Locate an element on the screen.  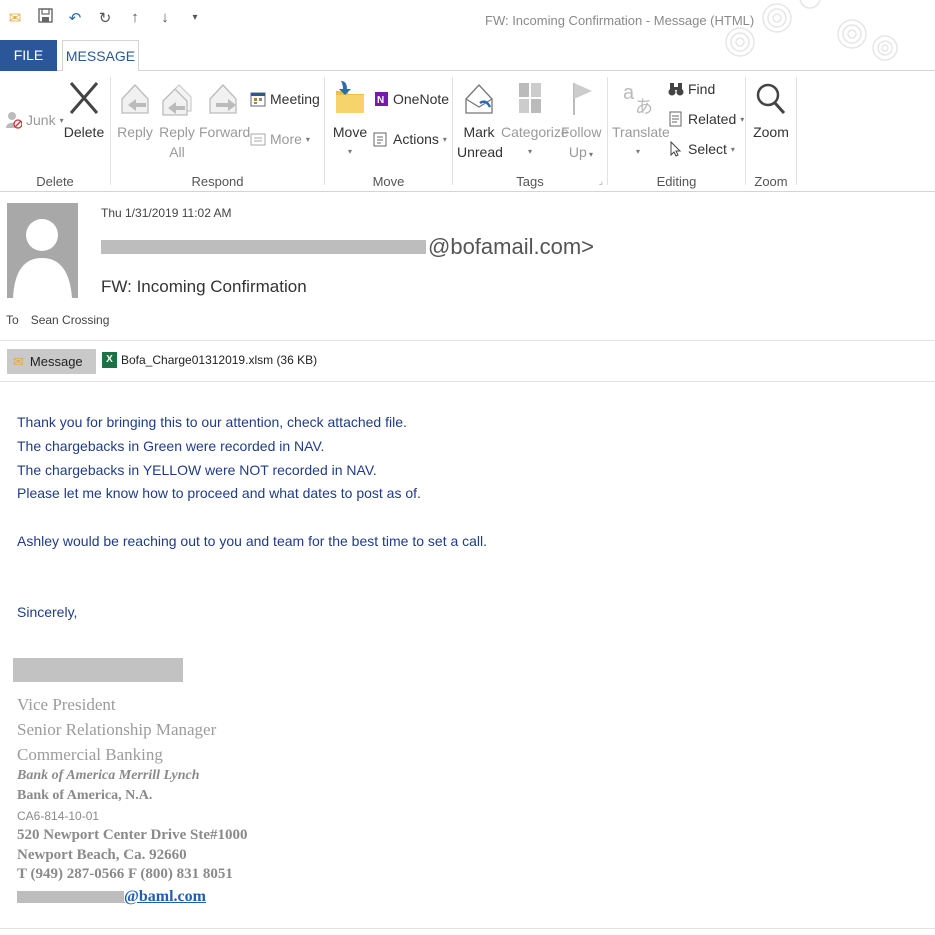
follow-up-label-2: Up is located at coordinates (578, 152).